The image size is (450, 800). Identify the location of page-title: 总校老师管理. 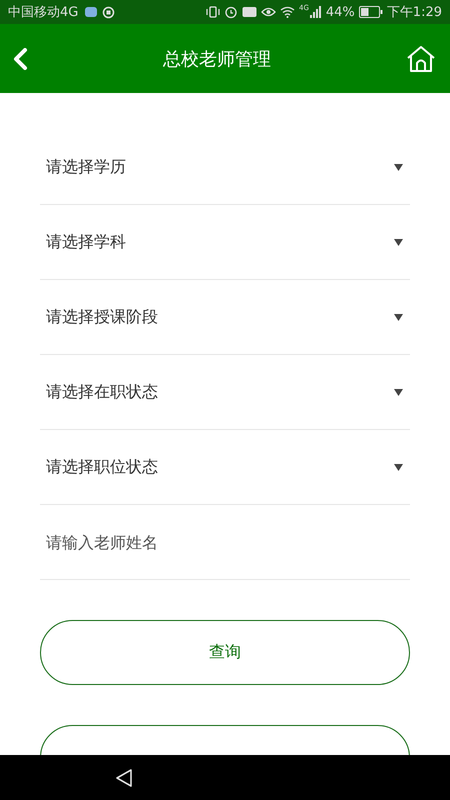
(217, 59).